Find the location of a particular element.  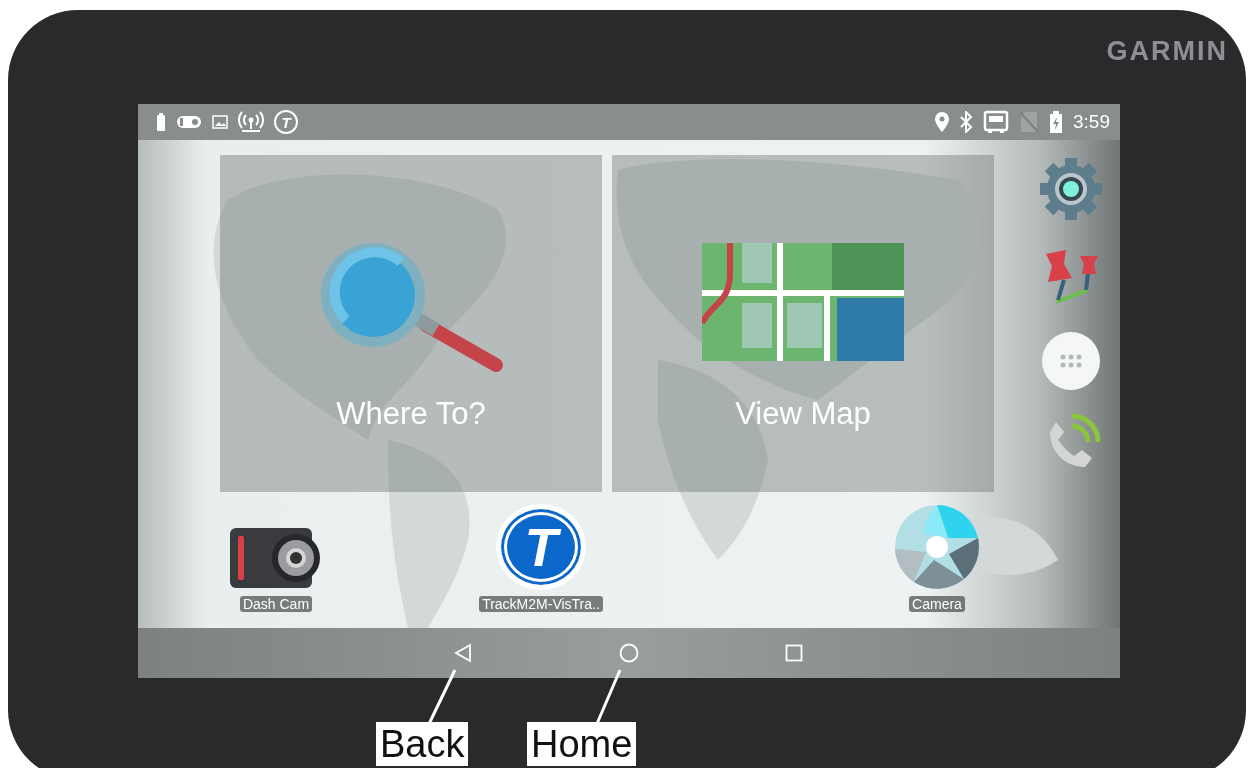

app-drawer-button is located at coordinates (1071, 361).